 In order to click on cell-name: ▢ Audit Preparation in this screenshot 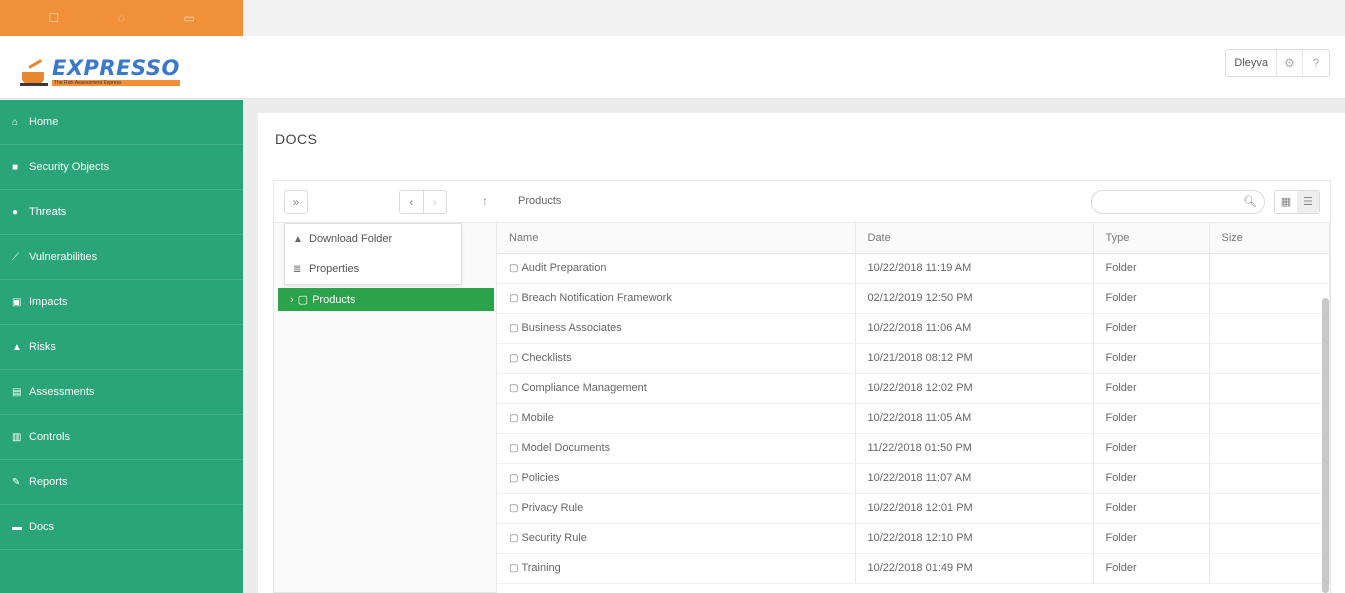, I will do `click(676, 268)`.